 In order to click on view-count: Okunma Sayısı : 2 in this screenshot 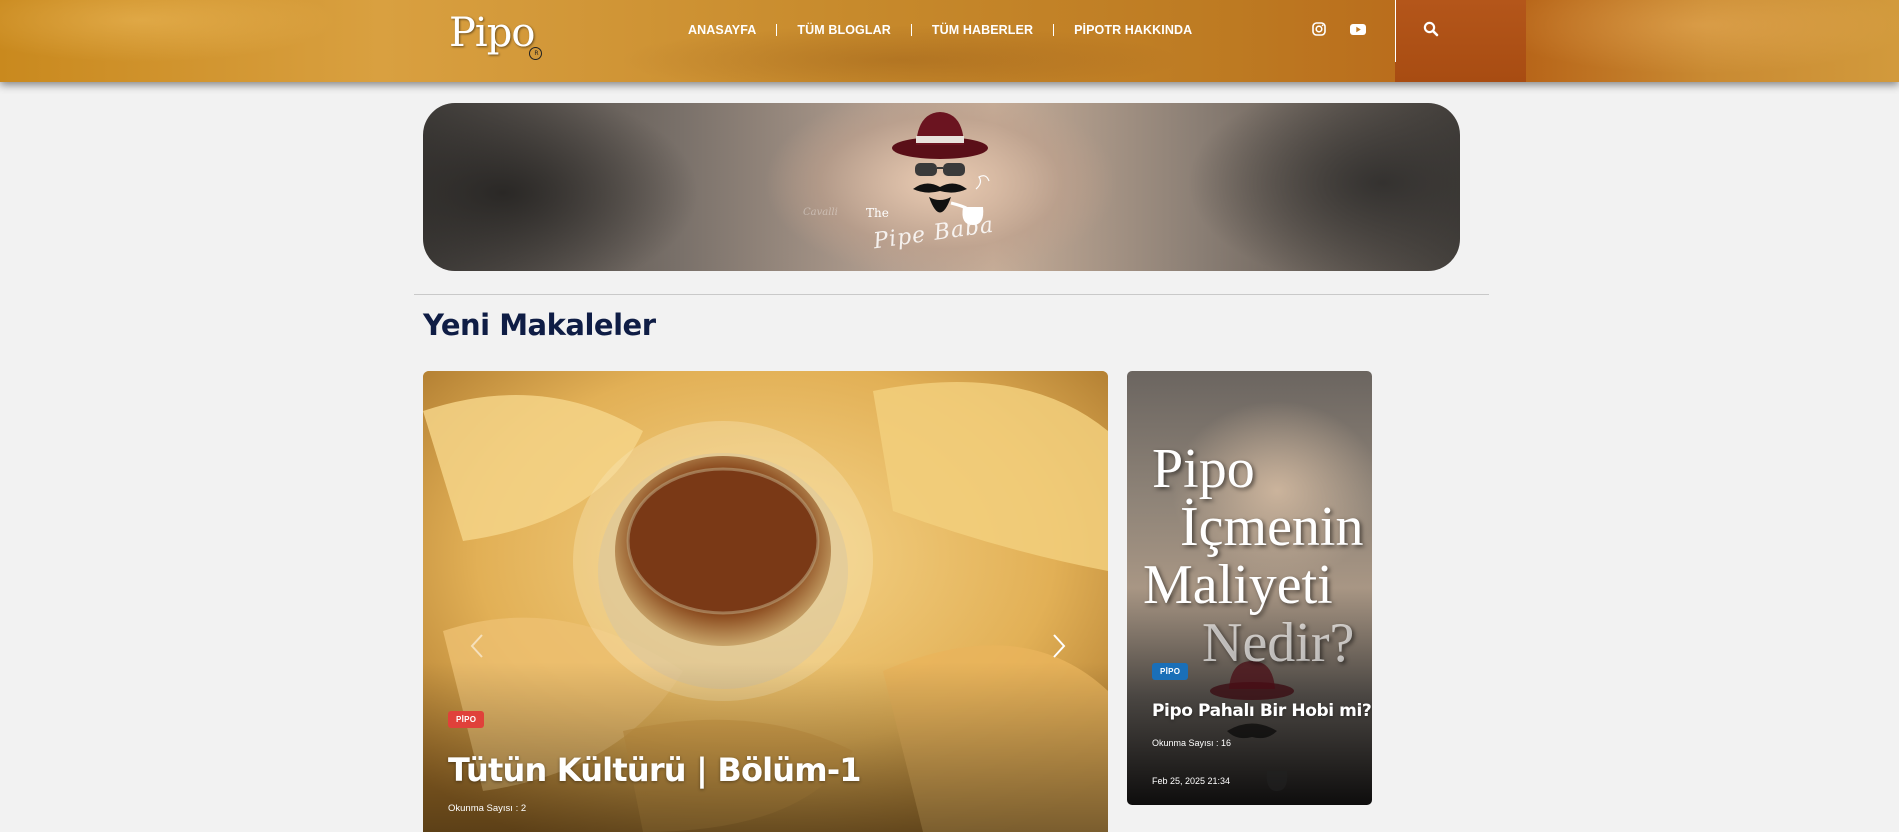, I will do `click(487, 808)`.